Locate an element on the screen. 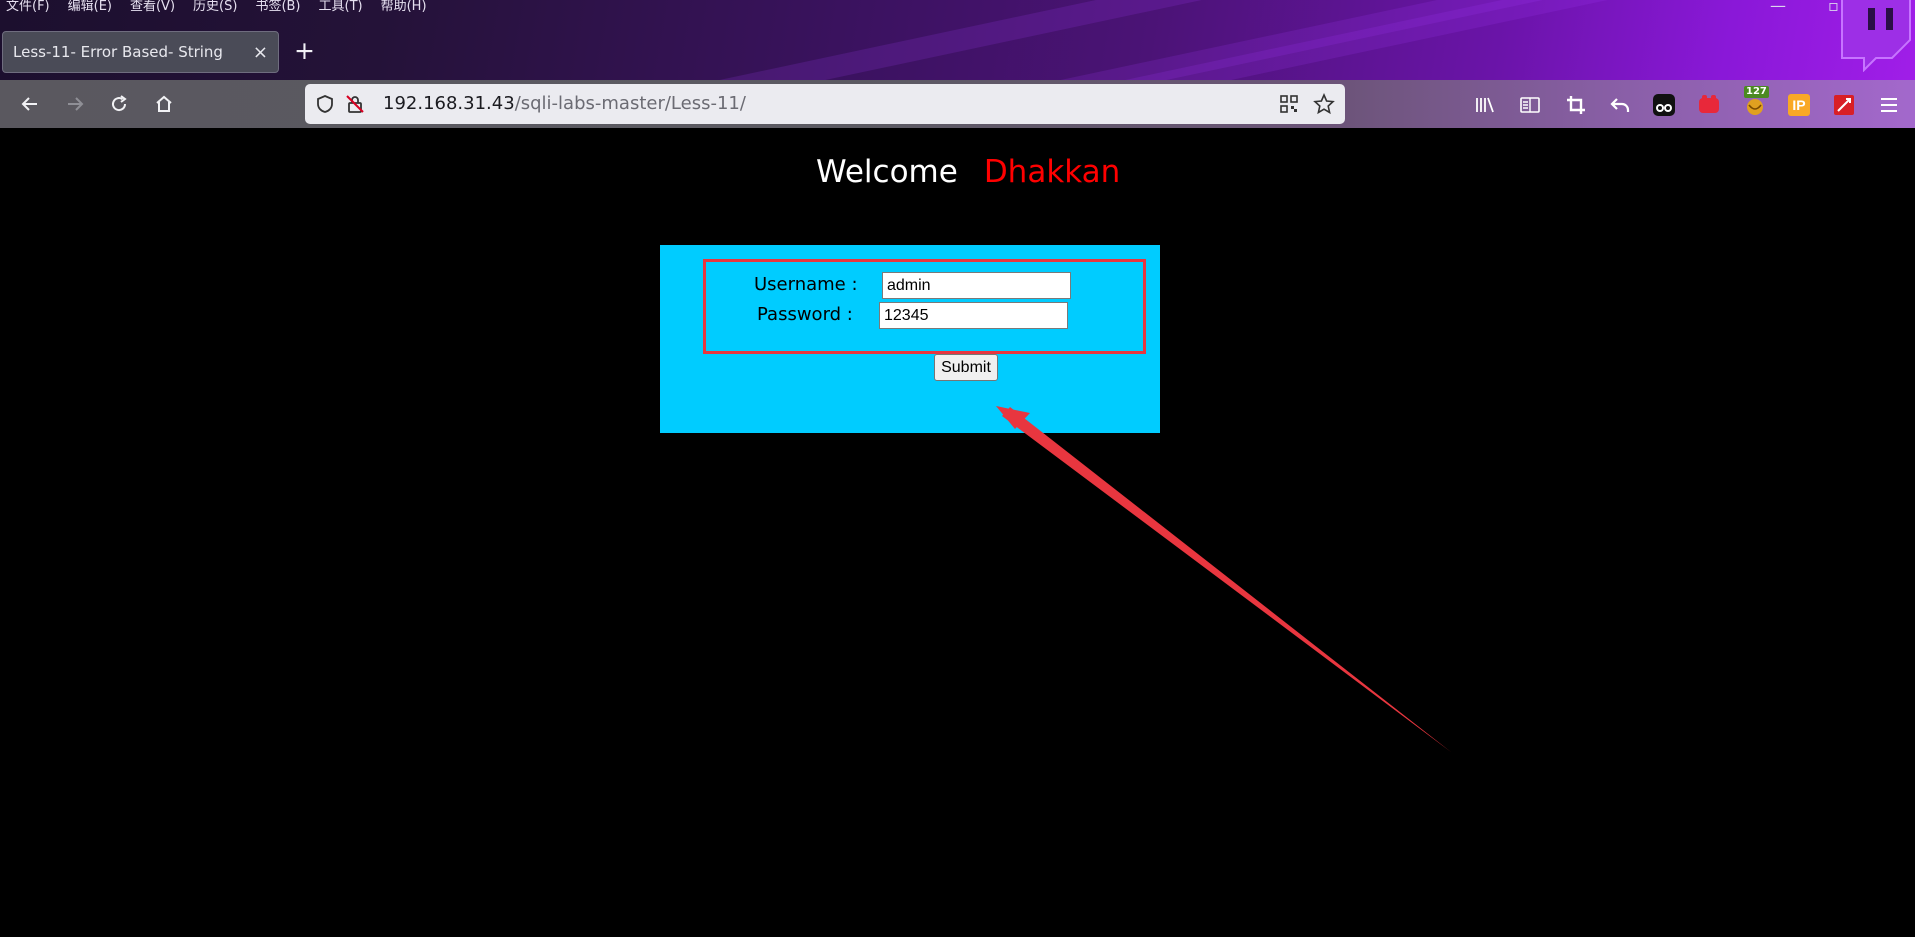 This screenshot has width=1915, height=937. url-path: /sqli-labs-master/Less-11/ is located at coordinates (630, 103).